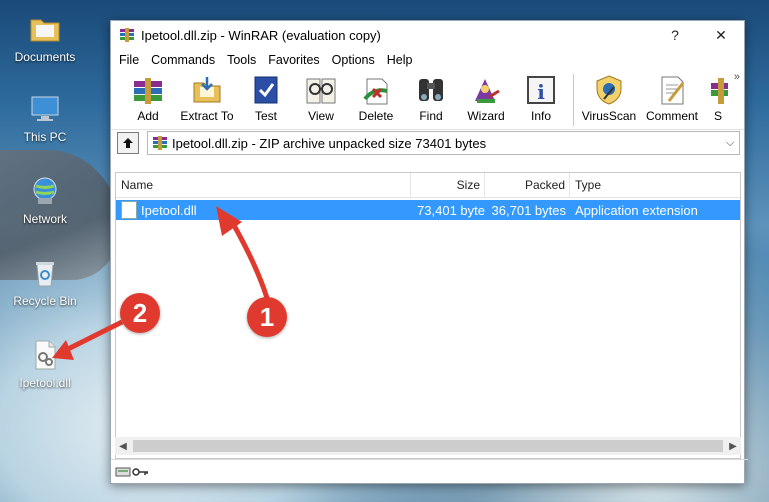 The height and width of the screenshot is (502, 769). What do you see at coordinates (267, 317) in the screenshot?
I see `step-marker-1: 1` at bounding box center [267, 317].